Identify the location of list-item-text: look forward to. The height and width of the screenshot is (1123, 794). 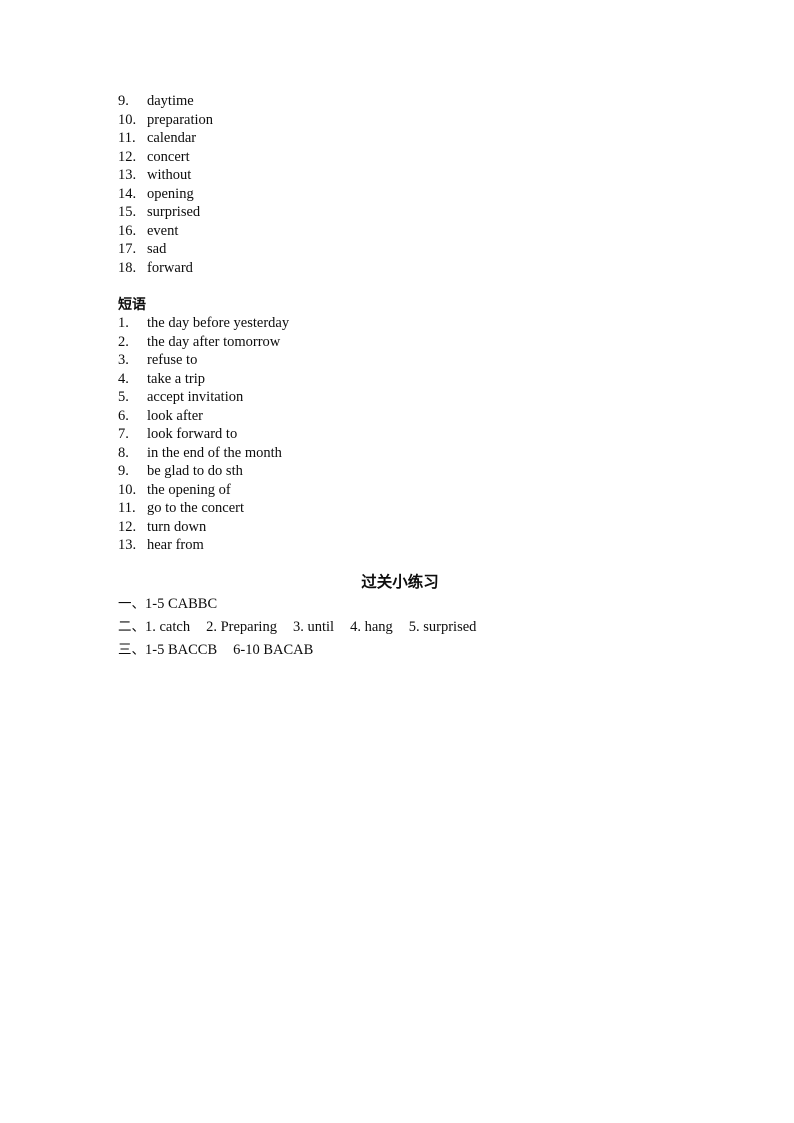
(192, 434).